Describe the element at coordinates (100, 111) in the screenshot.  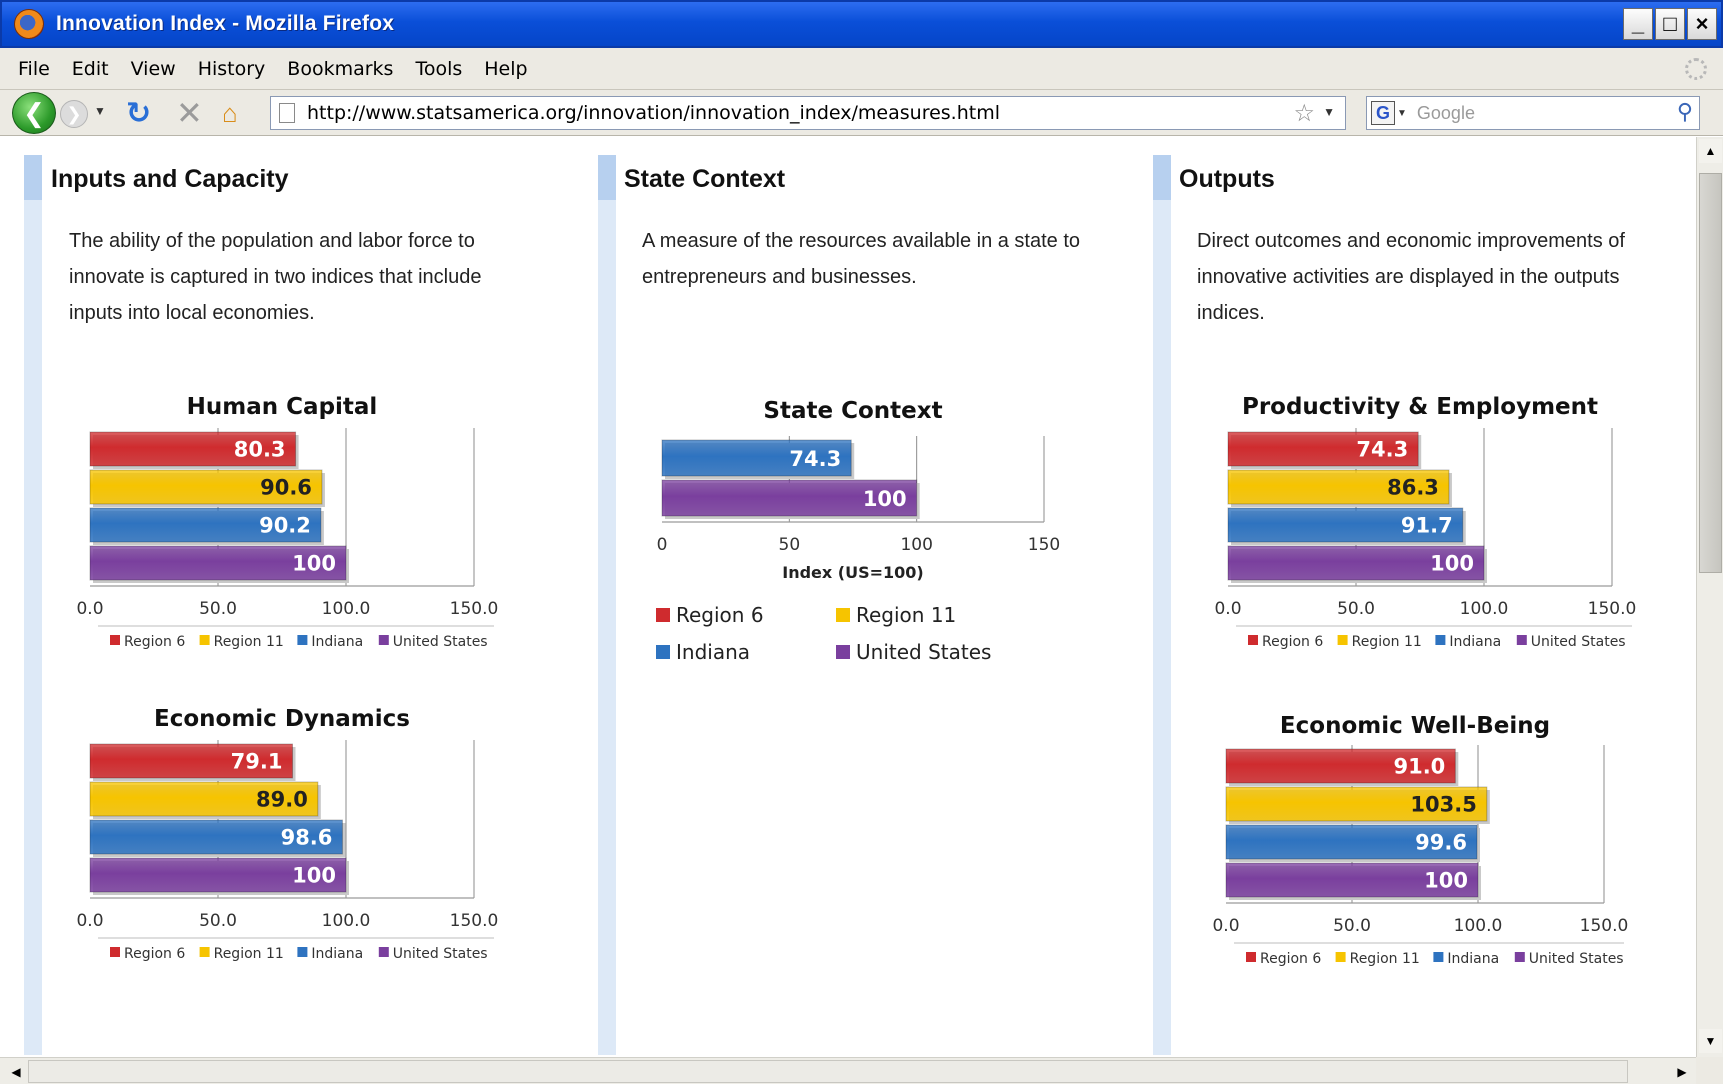
I see `history-dropdown-icon: ▼` at that location.